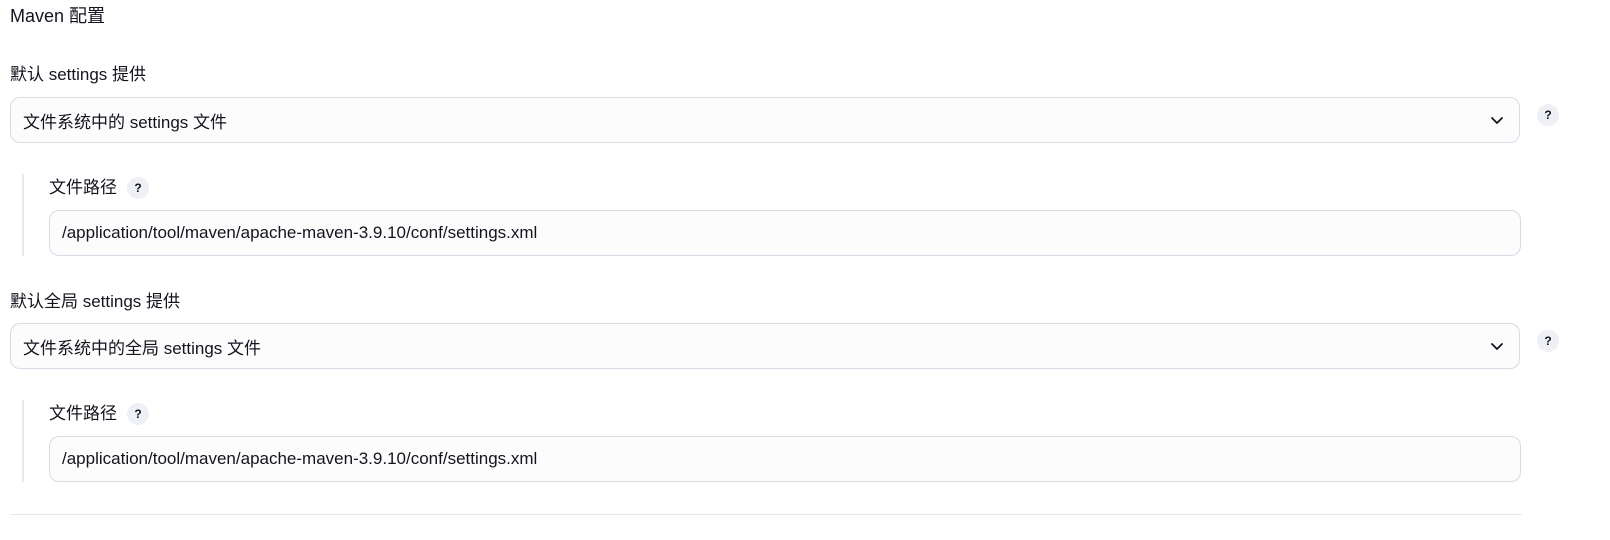 The image size is (1610, 540). Describe the element at coordinates (95, 301) in the screenshot. I see `global-settings-provider-label: 默认全局 settings 提供` at that location.